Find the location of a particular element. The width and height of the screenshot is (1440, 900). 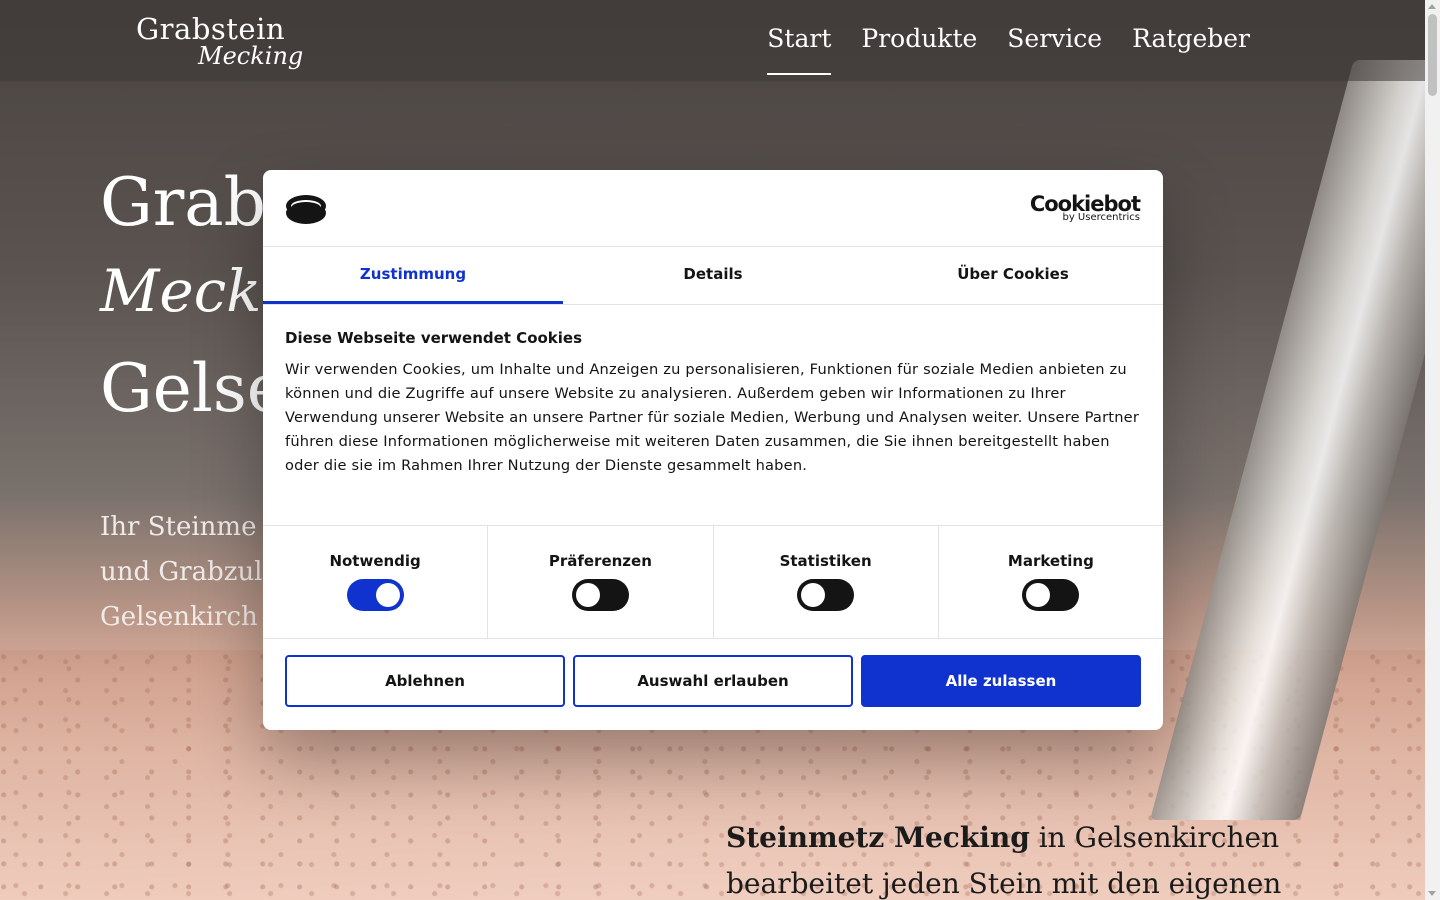

scrollbar-thumb is located at coordinates (1432, 55).